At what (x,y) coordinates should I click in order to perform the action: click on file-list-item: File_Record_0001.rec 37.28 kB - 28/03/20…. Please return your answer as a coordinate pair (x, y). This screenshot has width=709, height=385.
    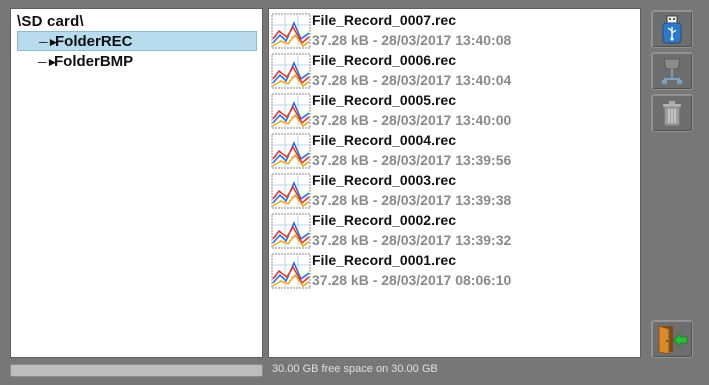
    Looking at the image, I should click on (454, 271).